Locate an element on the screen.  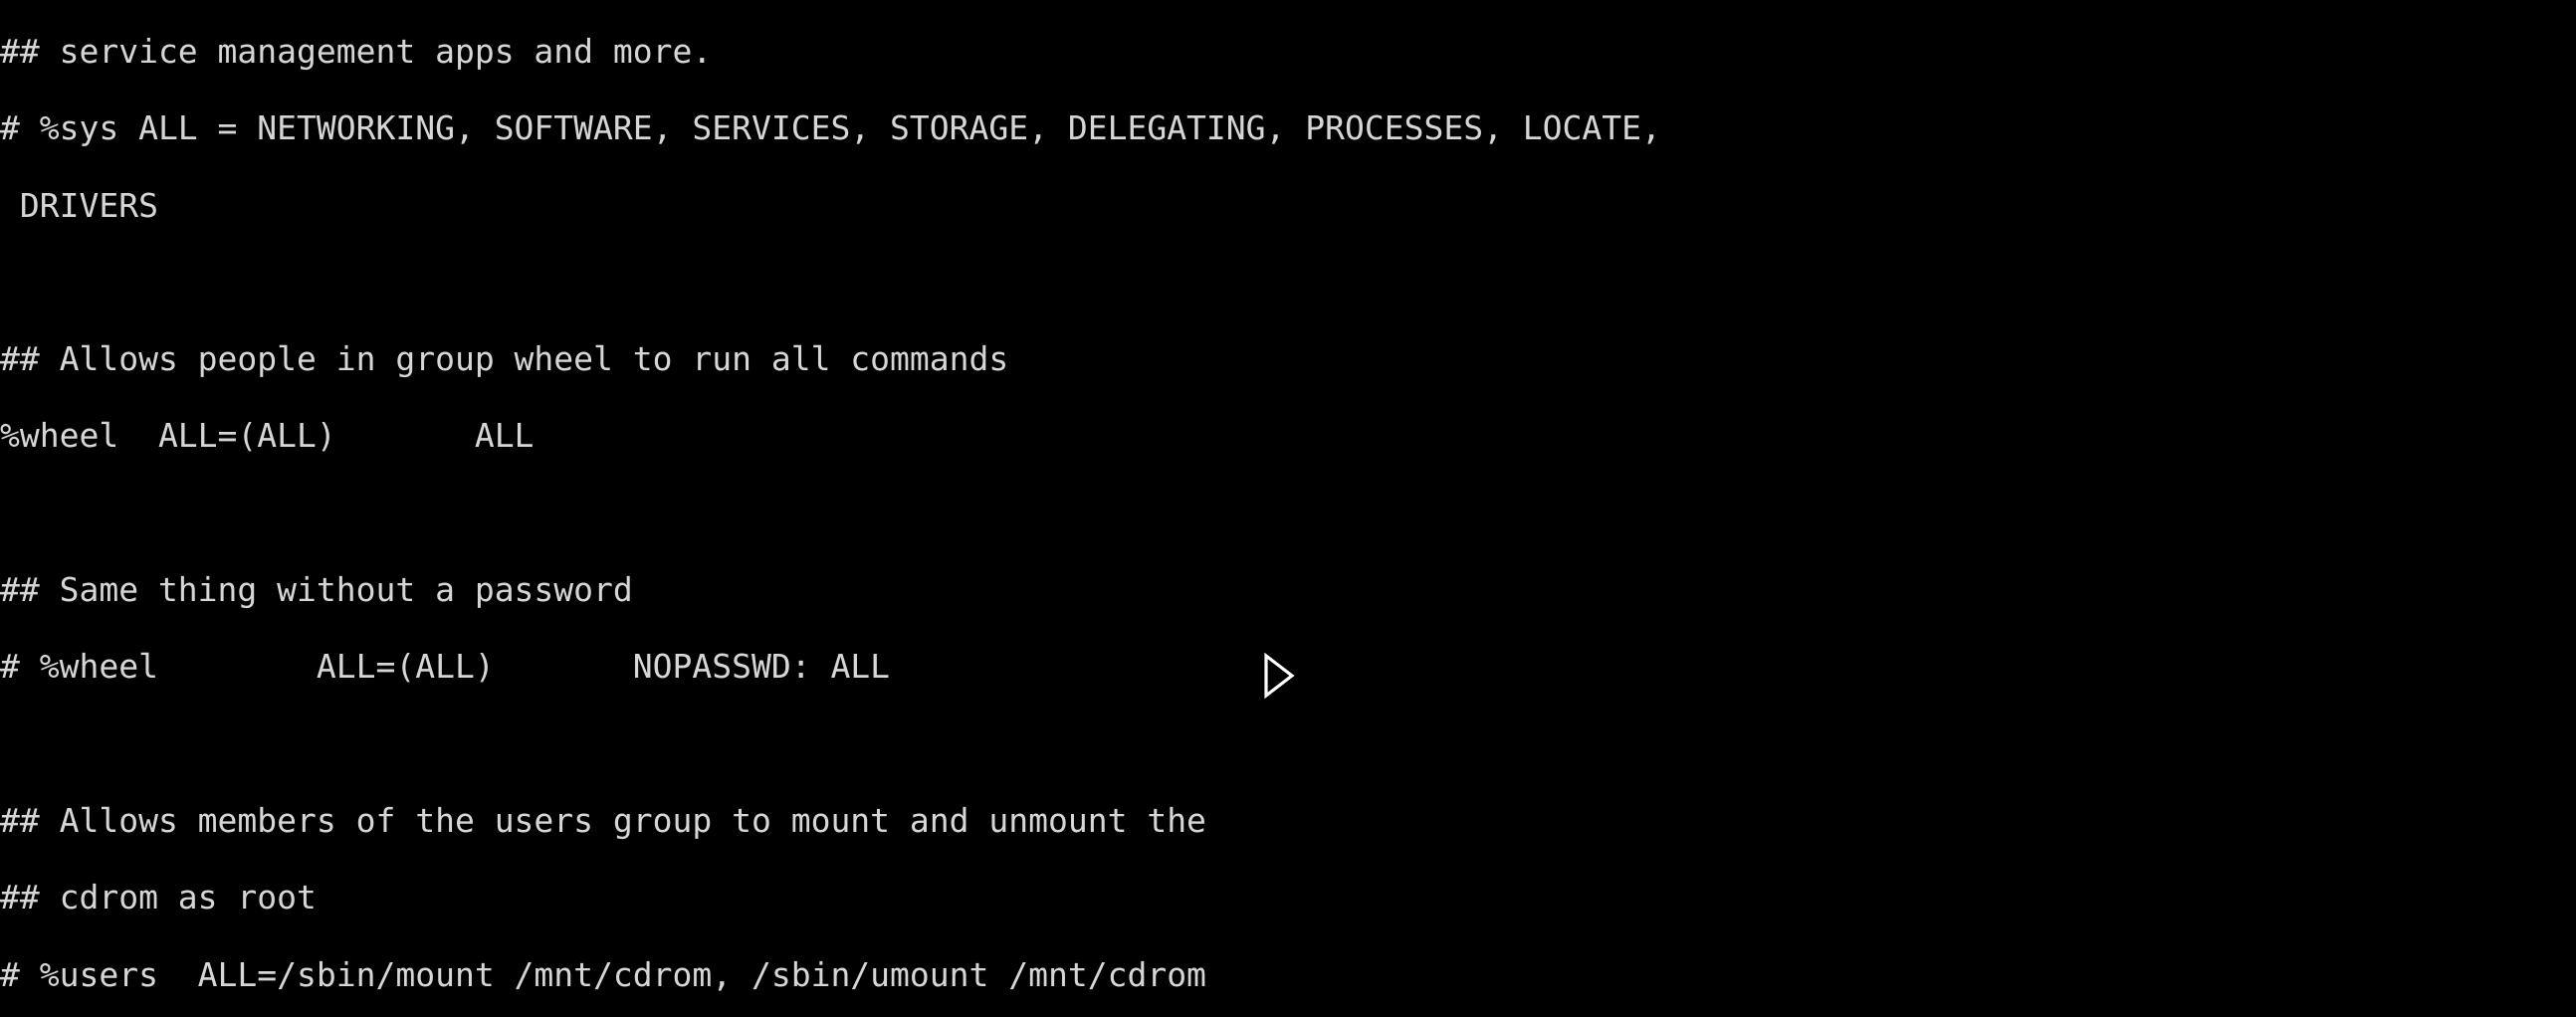
terminal-line: ## service management apps and more. is located at coordinates (356, 52).